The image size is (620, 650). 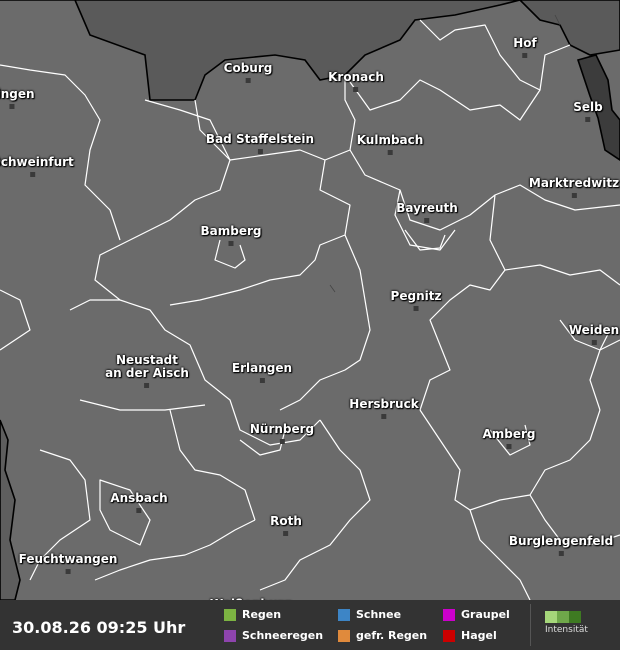 I want to click on city-coburg: Coburg, so click(x=248, y=72).